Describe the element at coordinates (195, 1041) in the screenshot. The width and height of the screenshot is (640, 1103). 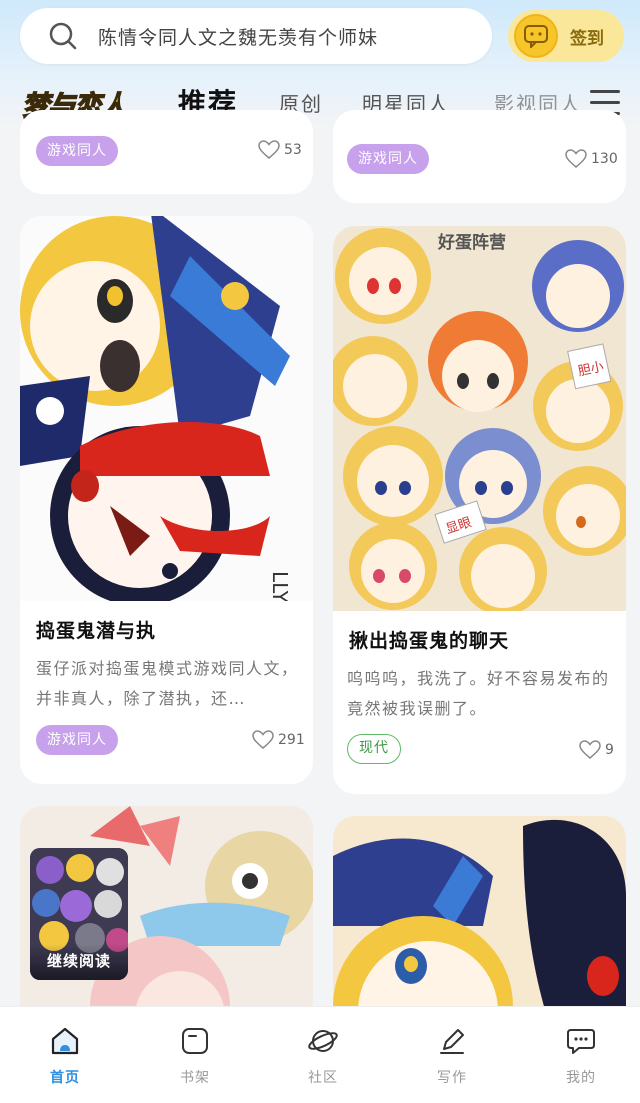
I see `bookshelf-icon` at that location.